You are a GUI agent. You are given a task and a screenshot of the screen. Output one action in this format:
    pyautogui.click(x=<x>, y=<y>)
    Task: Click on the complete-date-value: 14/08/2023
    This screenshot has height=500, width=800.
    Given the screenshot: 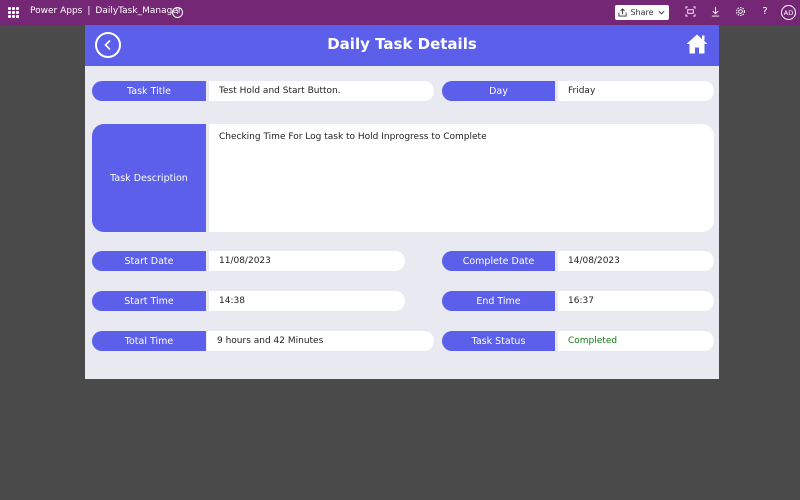 What is the action you would take?
    pyautogui.click(x=636, y=261)
    